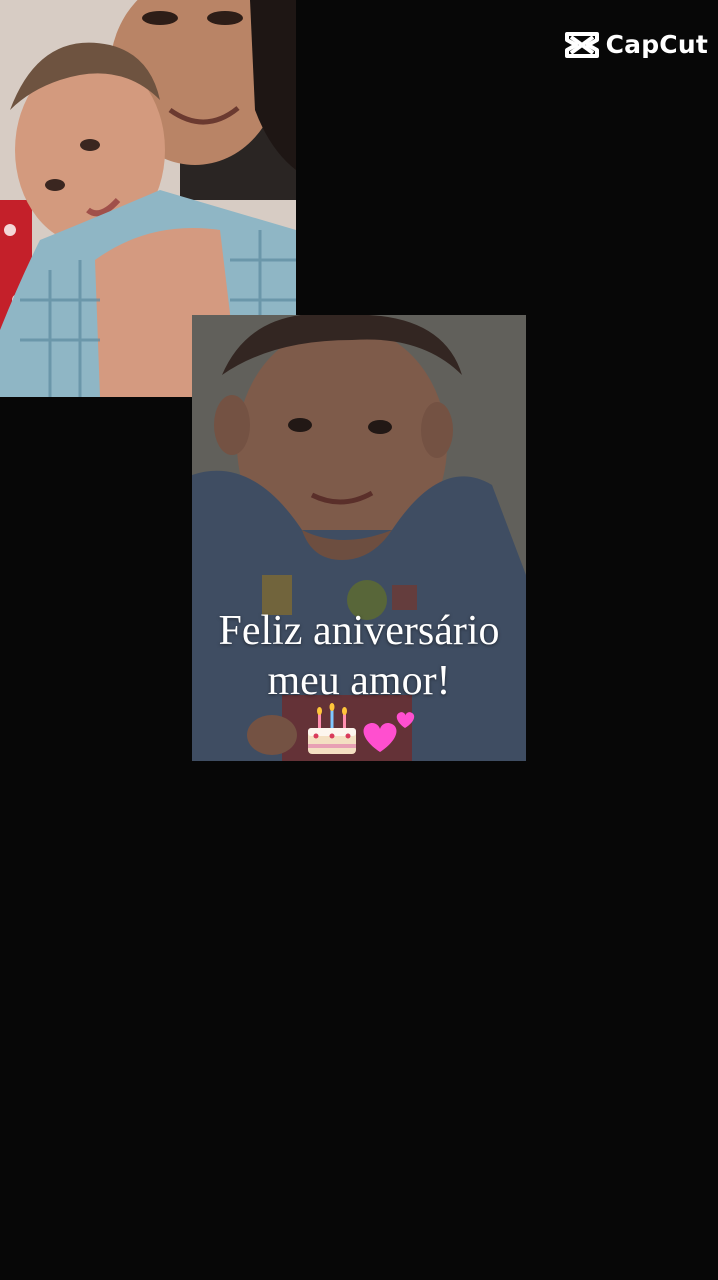  I want to click on capcut-watermark: CapCut, so click(636, 44).